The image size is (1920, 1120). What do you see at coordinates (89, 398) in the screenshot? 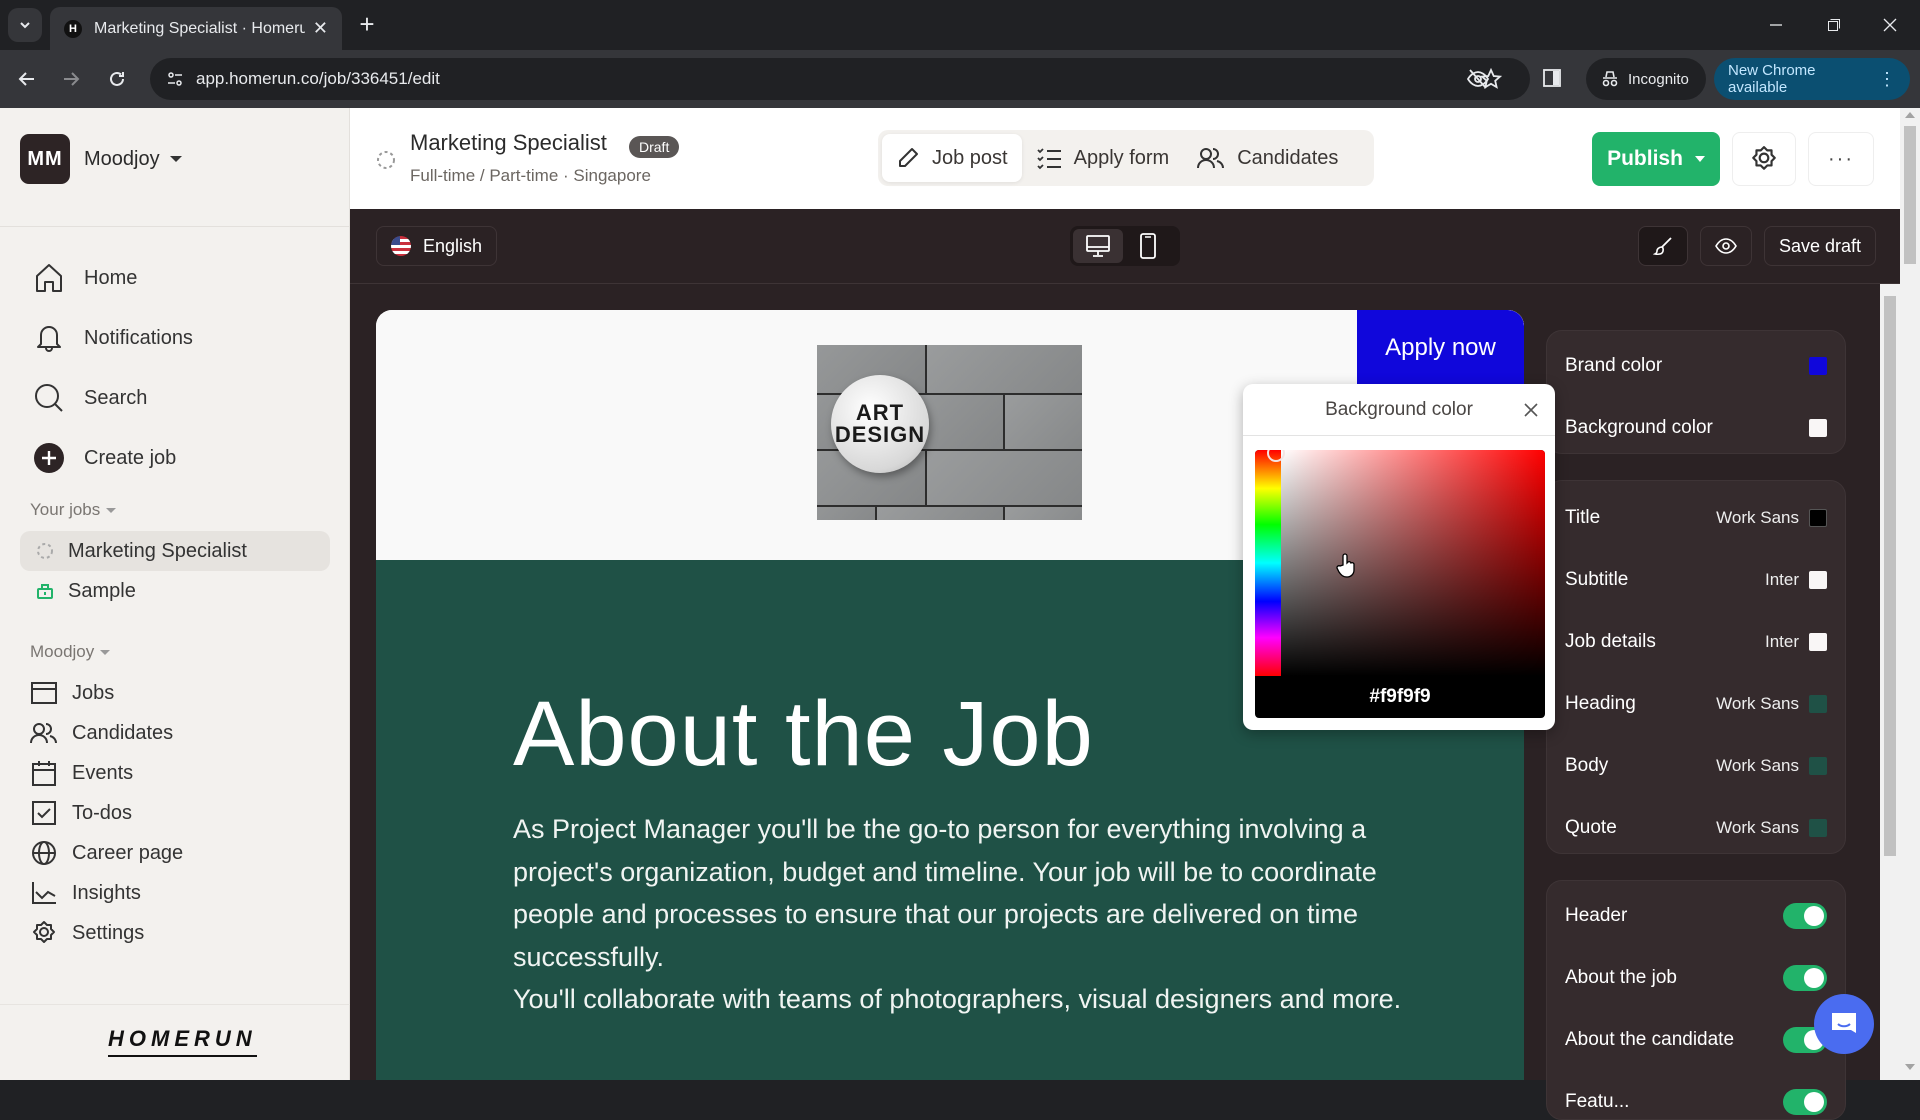
I see `sidebar-item-search: Search` at bounding box center [89, 398].